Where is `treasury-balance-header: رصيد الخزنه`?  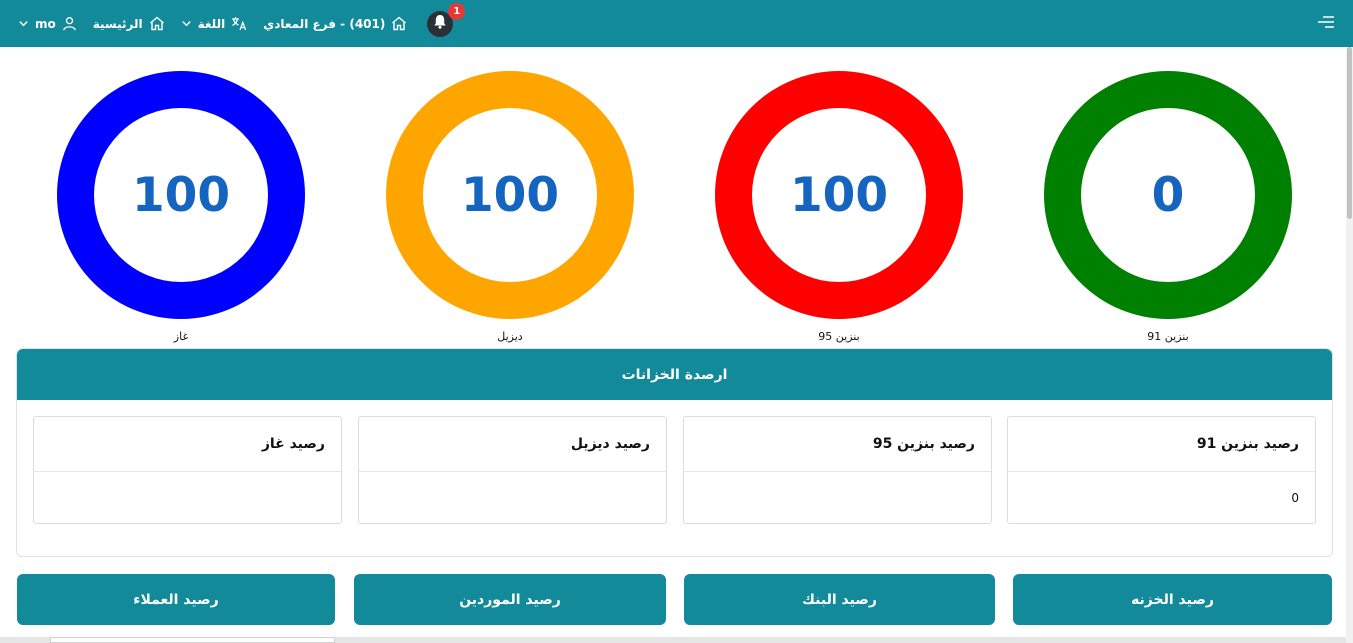
treasury-balance-header: رصيد الخزنه is located at coordinates (1172, 599).